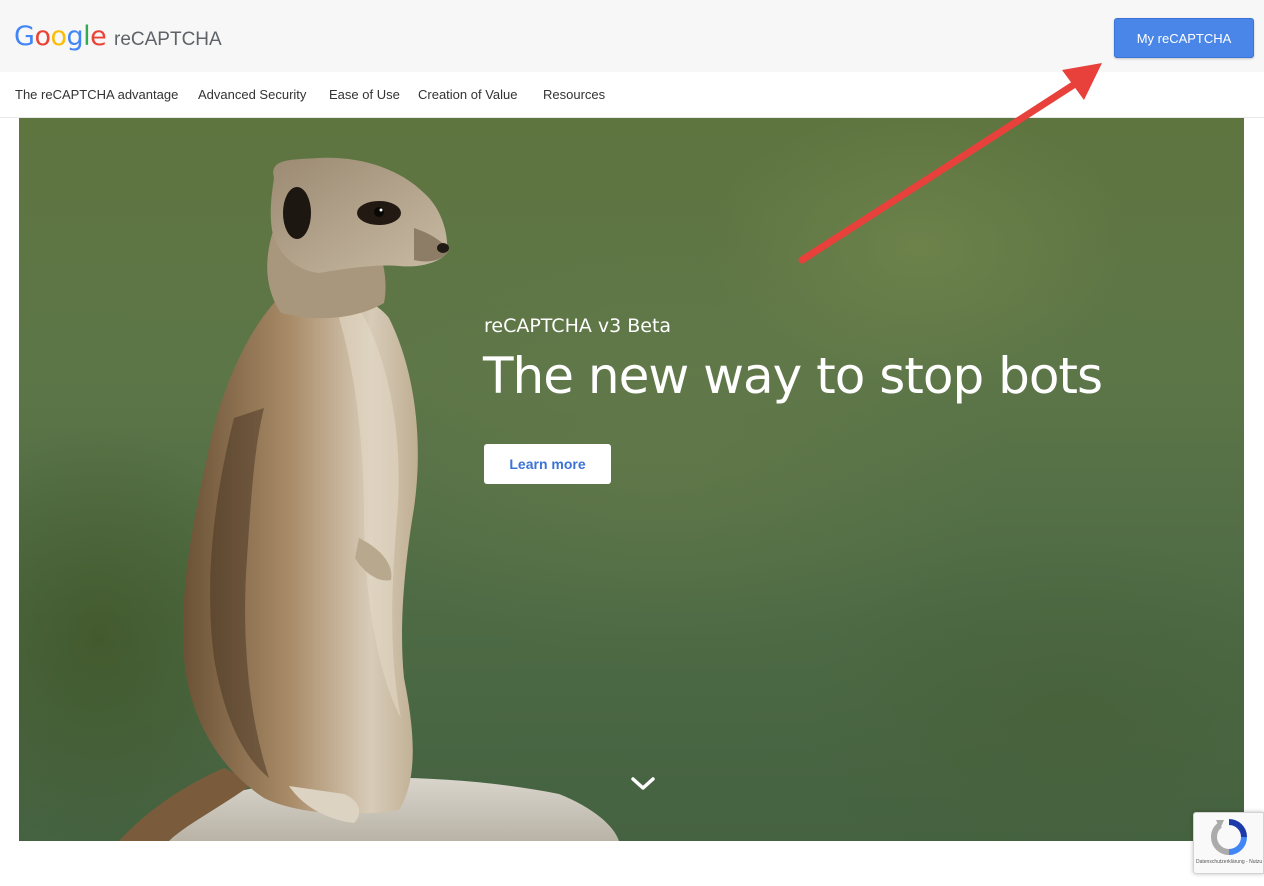  What do you see at coordinates (60, 37) in the screenshot?
I see `google-logo: Google` at bounding box center [60, 37].